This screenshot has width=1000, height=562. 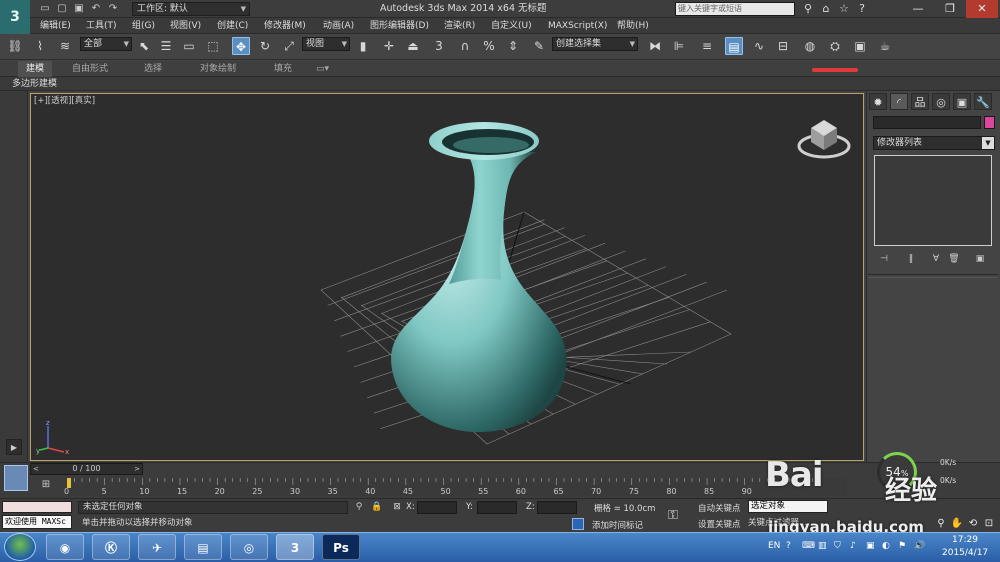 I want to click on menu-edit: 编辑(E), so click(x=55, y=26).